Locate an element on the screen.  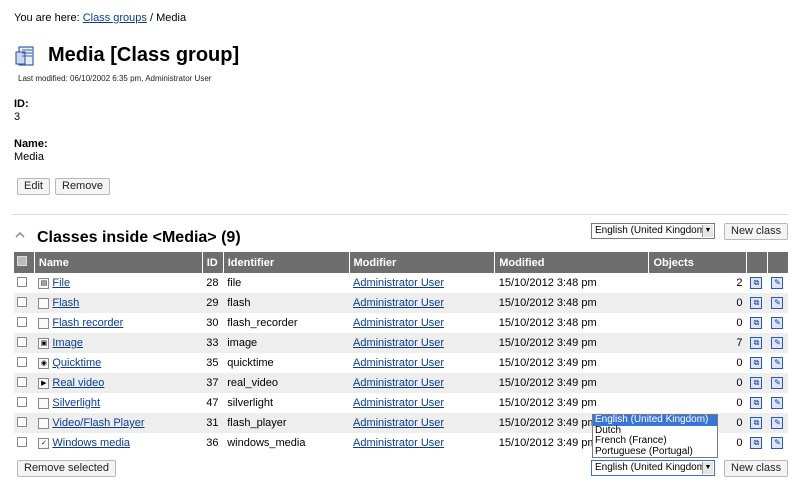
select-all-checkbox-icon is located at coordinates (22, 261).